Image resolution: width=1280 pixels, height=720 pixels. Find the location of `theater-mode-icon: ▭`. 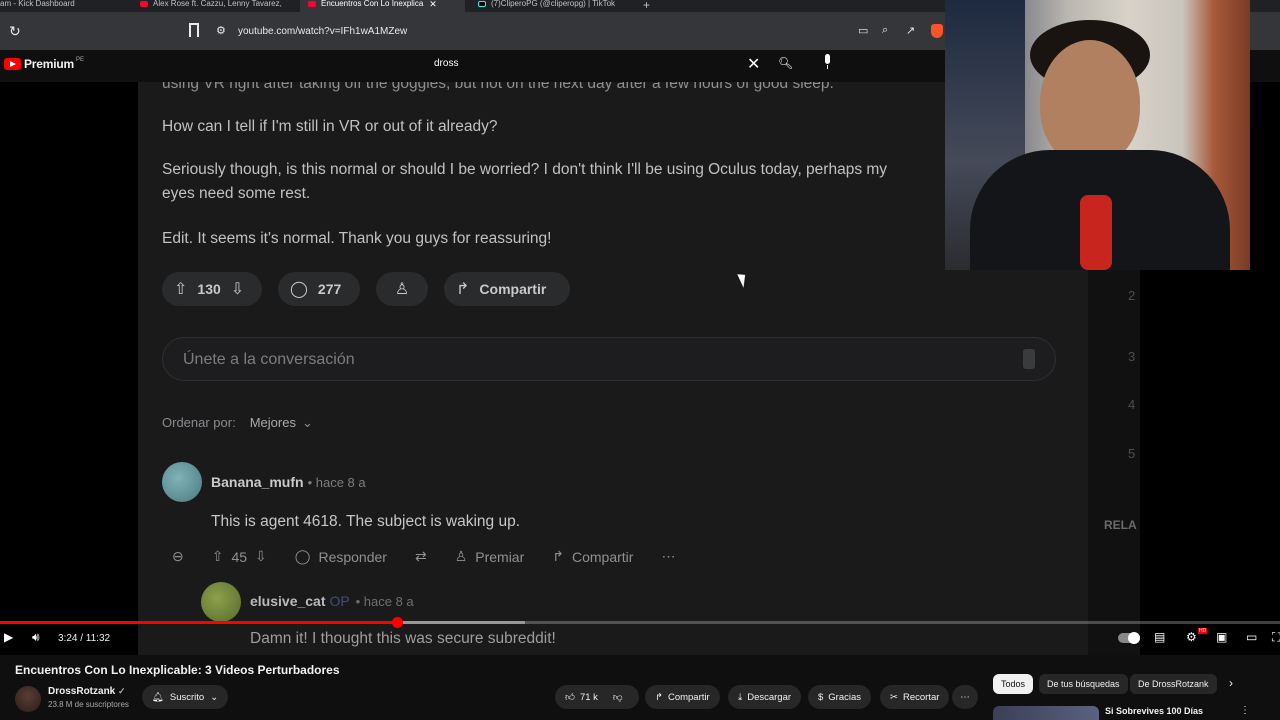

theater-mode-icon: ▭ is located at coordinates (1251, 637).